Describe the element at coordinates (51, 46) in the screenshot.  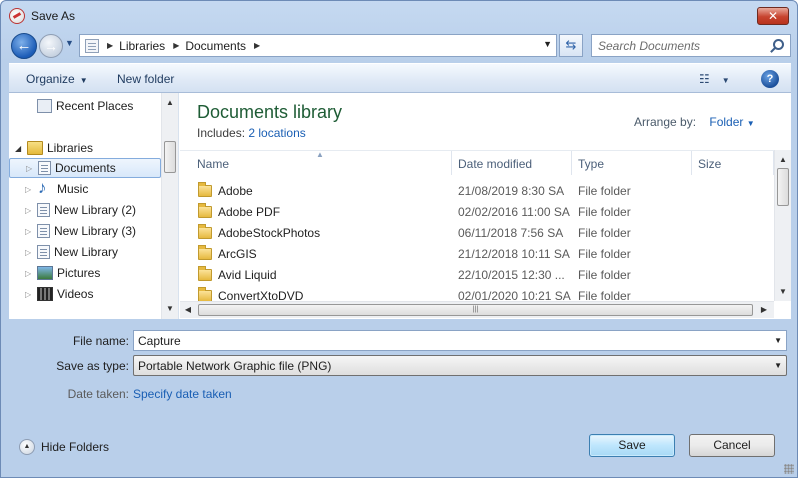
I see `forward-arrow-icon: →` at that location.